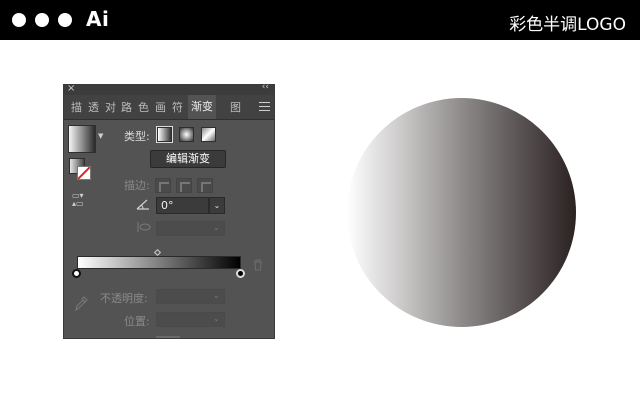  I want to click on tab-graphic-styles: 图, so click(235, 107).